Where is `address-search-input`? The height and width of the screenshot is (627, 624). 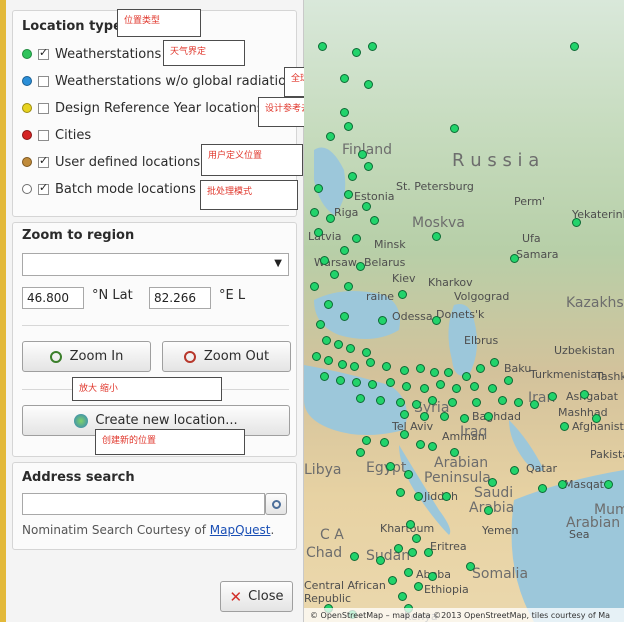 address-search-input is located at coordinates (143, 504).